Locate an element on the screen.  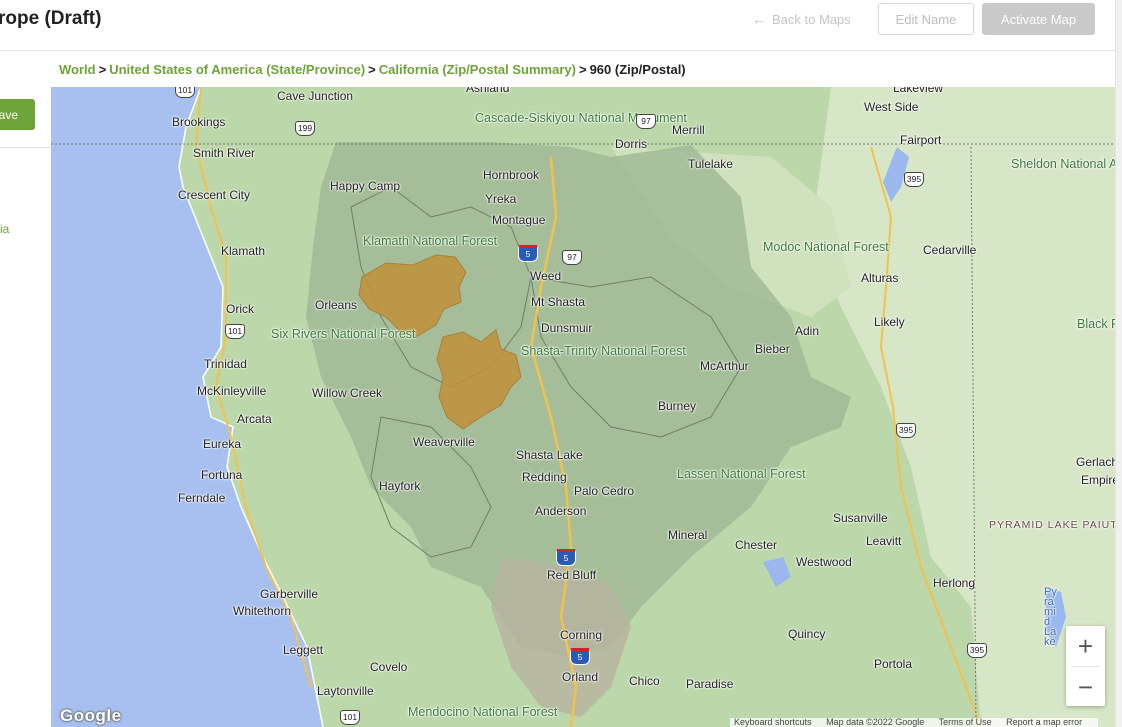
town-label: Ashland is located at coordinates (488, 91).